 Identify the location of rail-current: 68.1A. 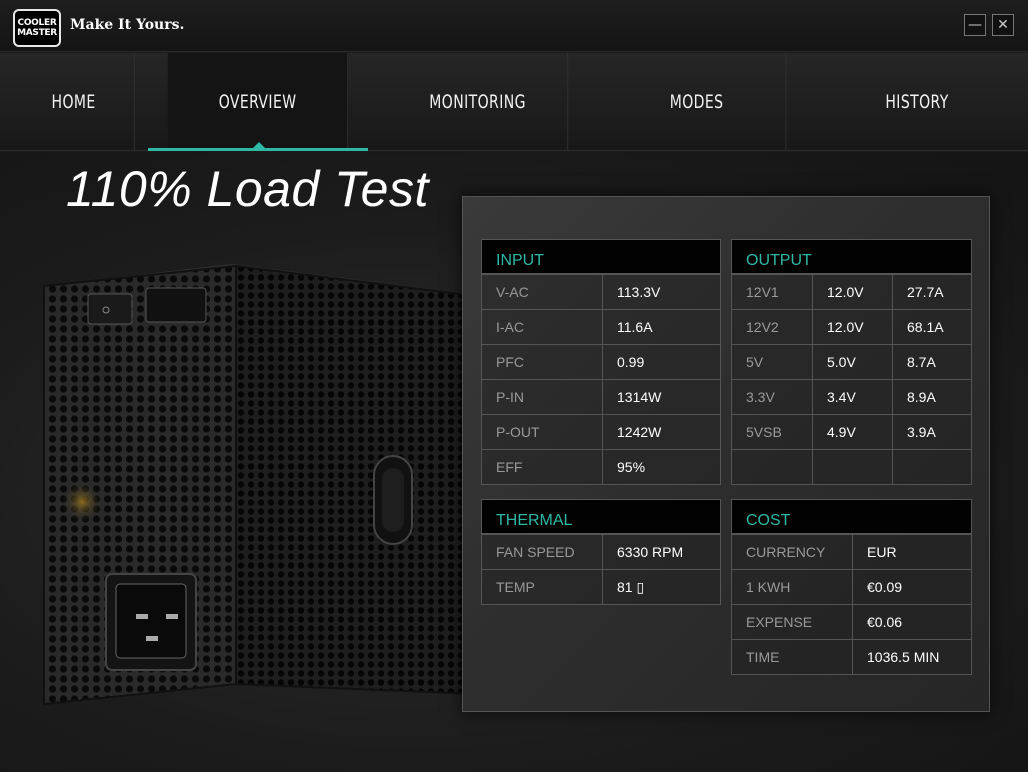
(931, 327).